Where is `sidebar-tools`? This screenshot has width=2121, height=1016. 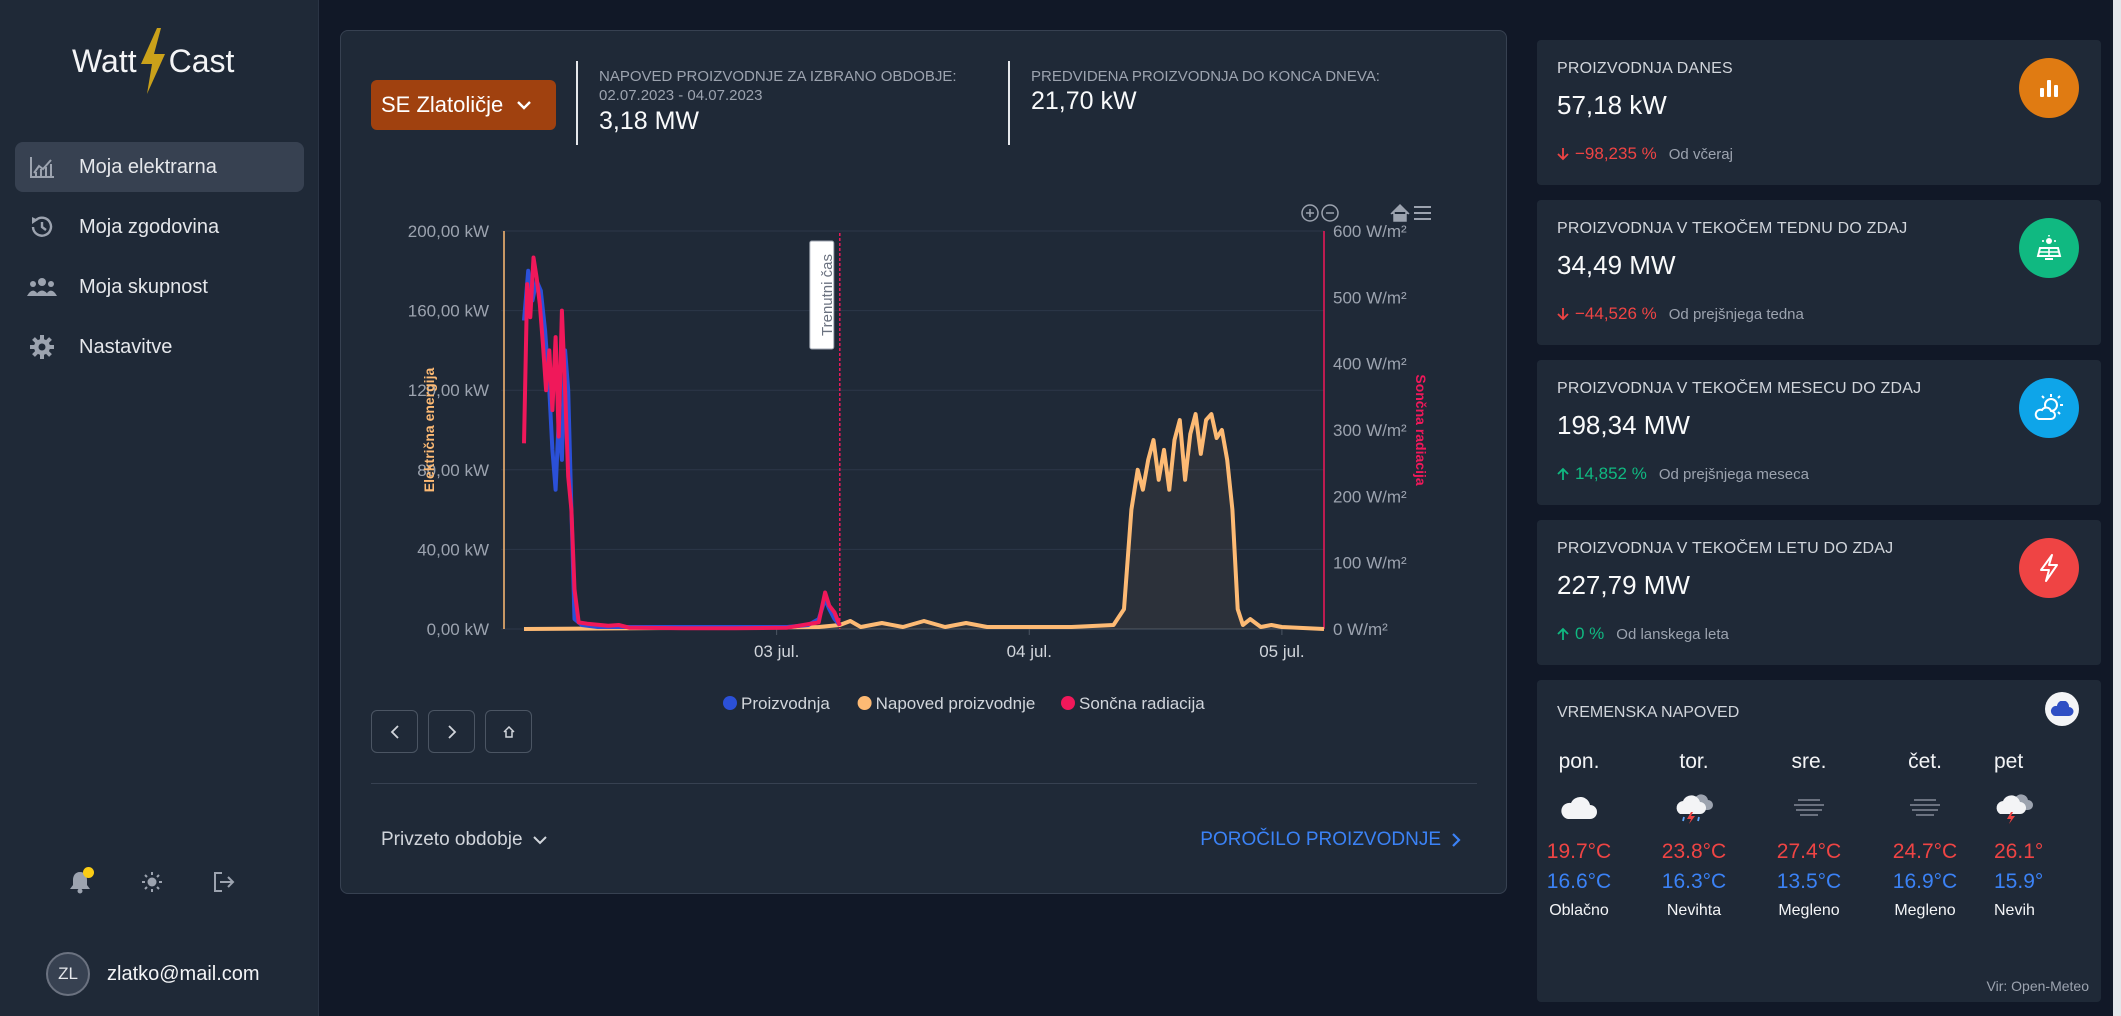 sidebar-tools is located at coordinates (152, 881).